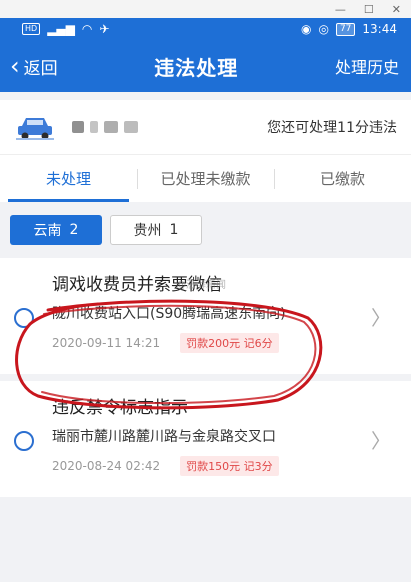 The width and height of the screenshot is (411, 582). Describe the element at coordinates (367, 66) in the screenshot. I see `history-button: 处理历史` at that location.